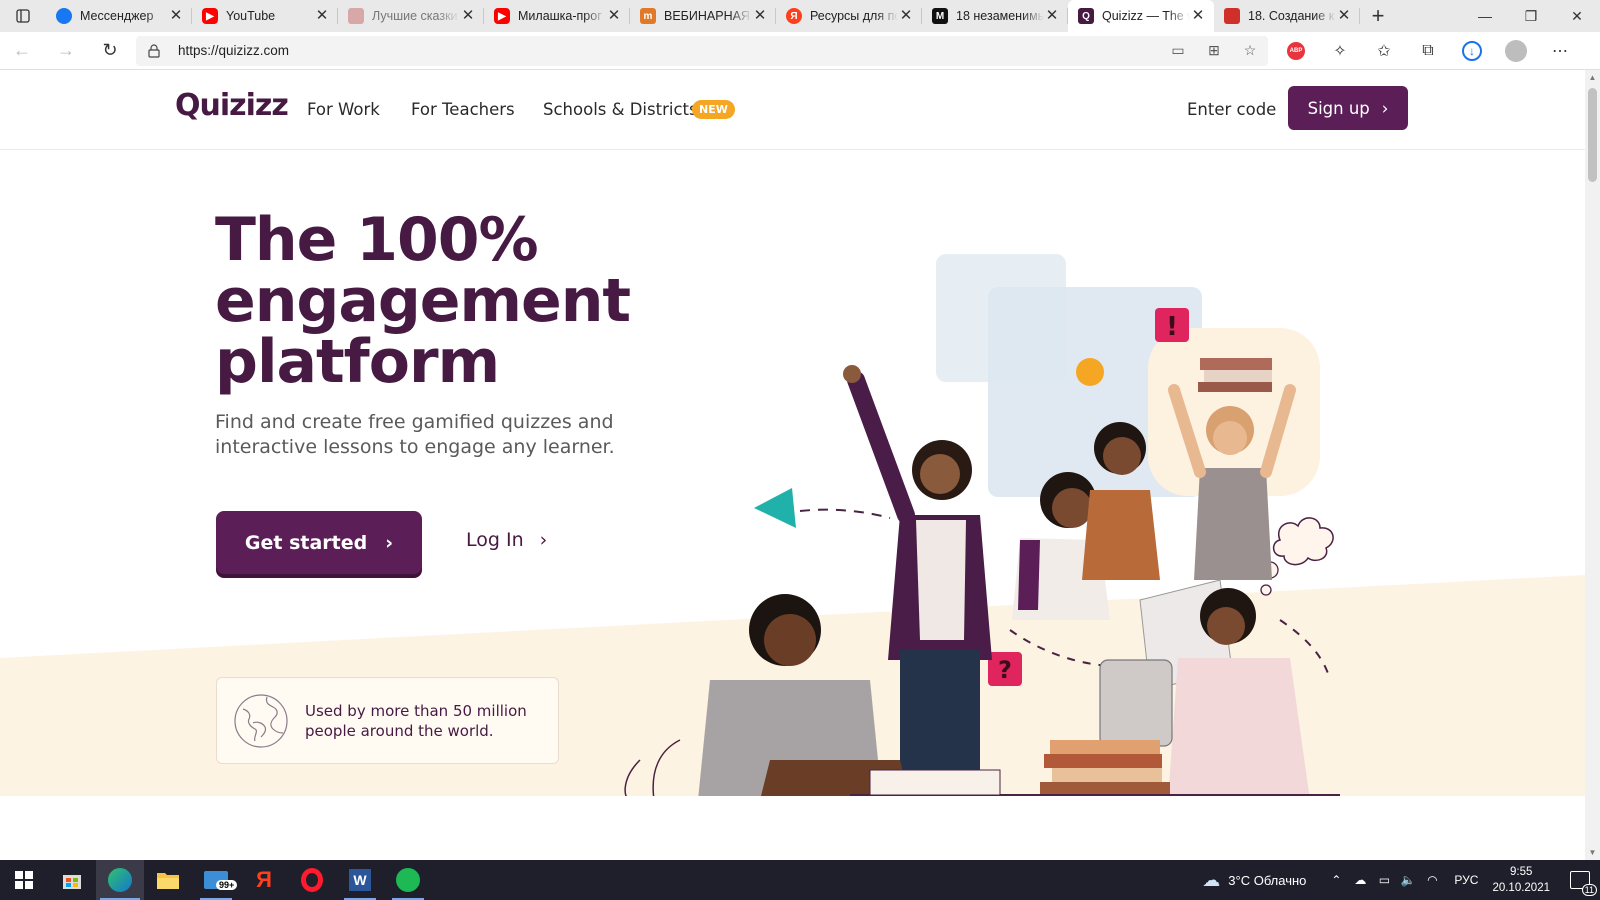 Image resolution: width=1600 pixels, height=900 pixels. I want to click on tab-actions-button, so click(23, 16).